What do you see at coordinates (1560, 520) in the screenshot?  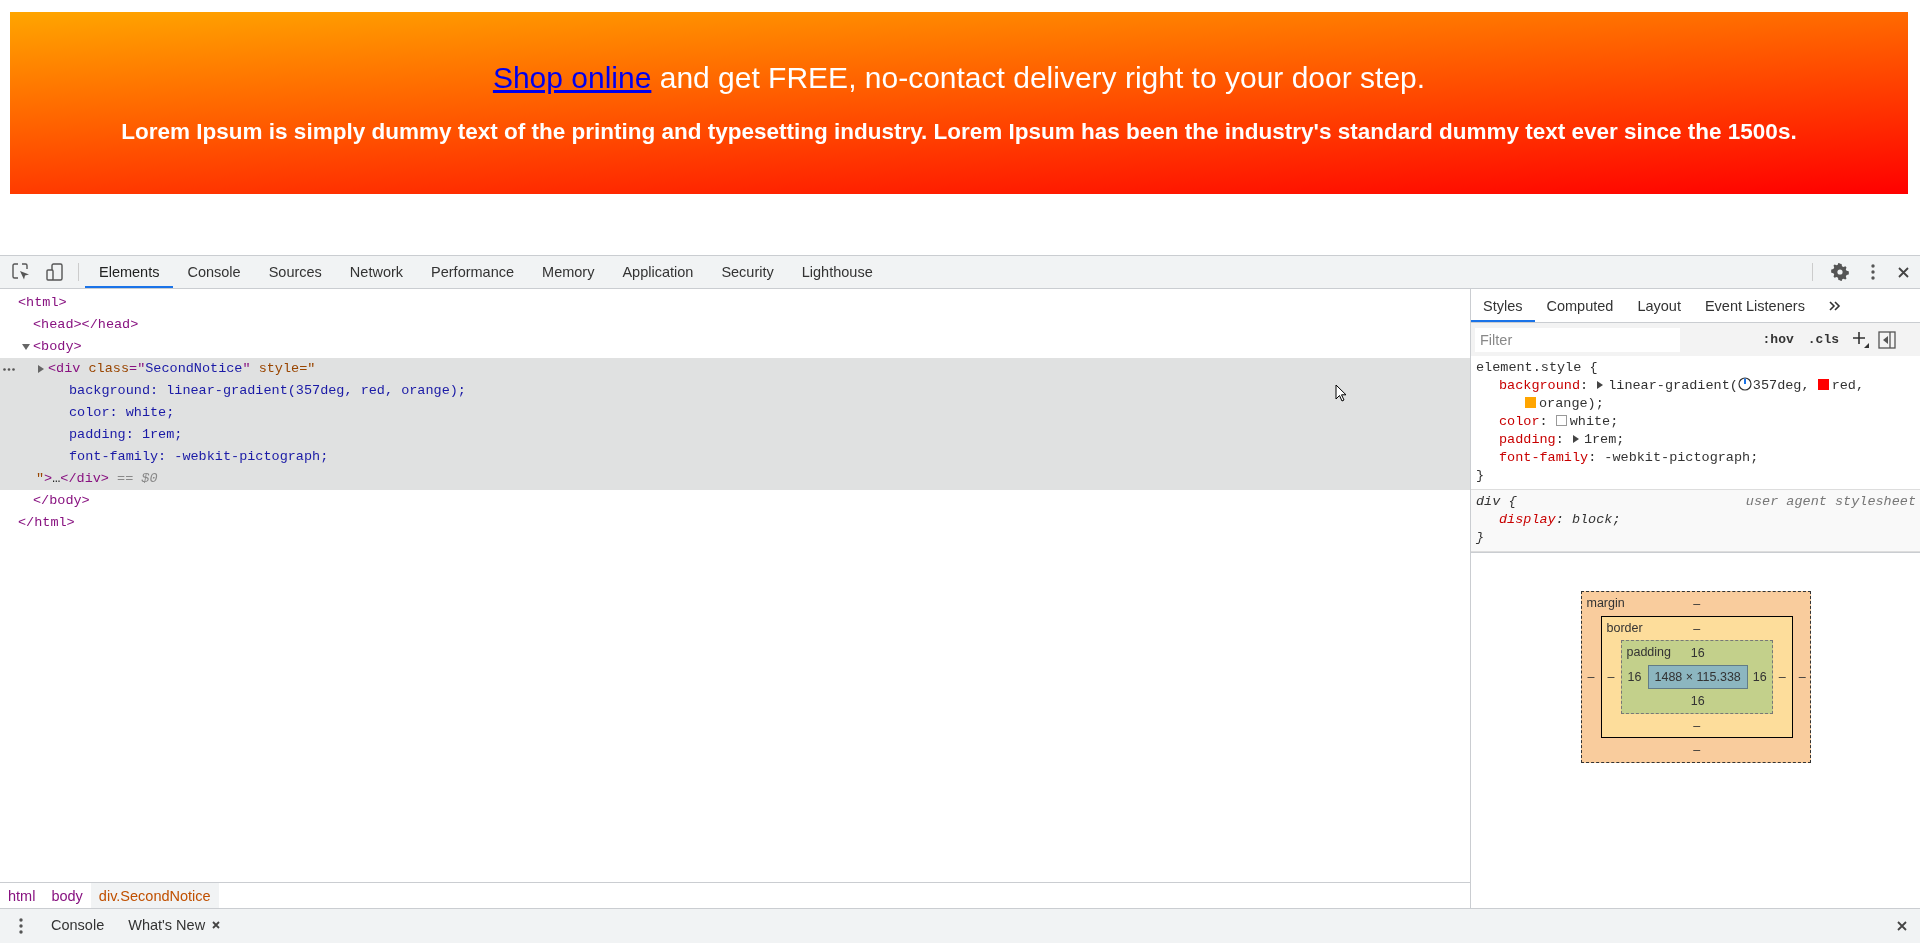 I see `css-declaration: display: block;` at bounding box center [1560, 520].